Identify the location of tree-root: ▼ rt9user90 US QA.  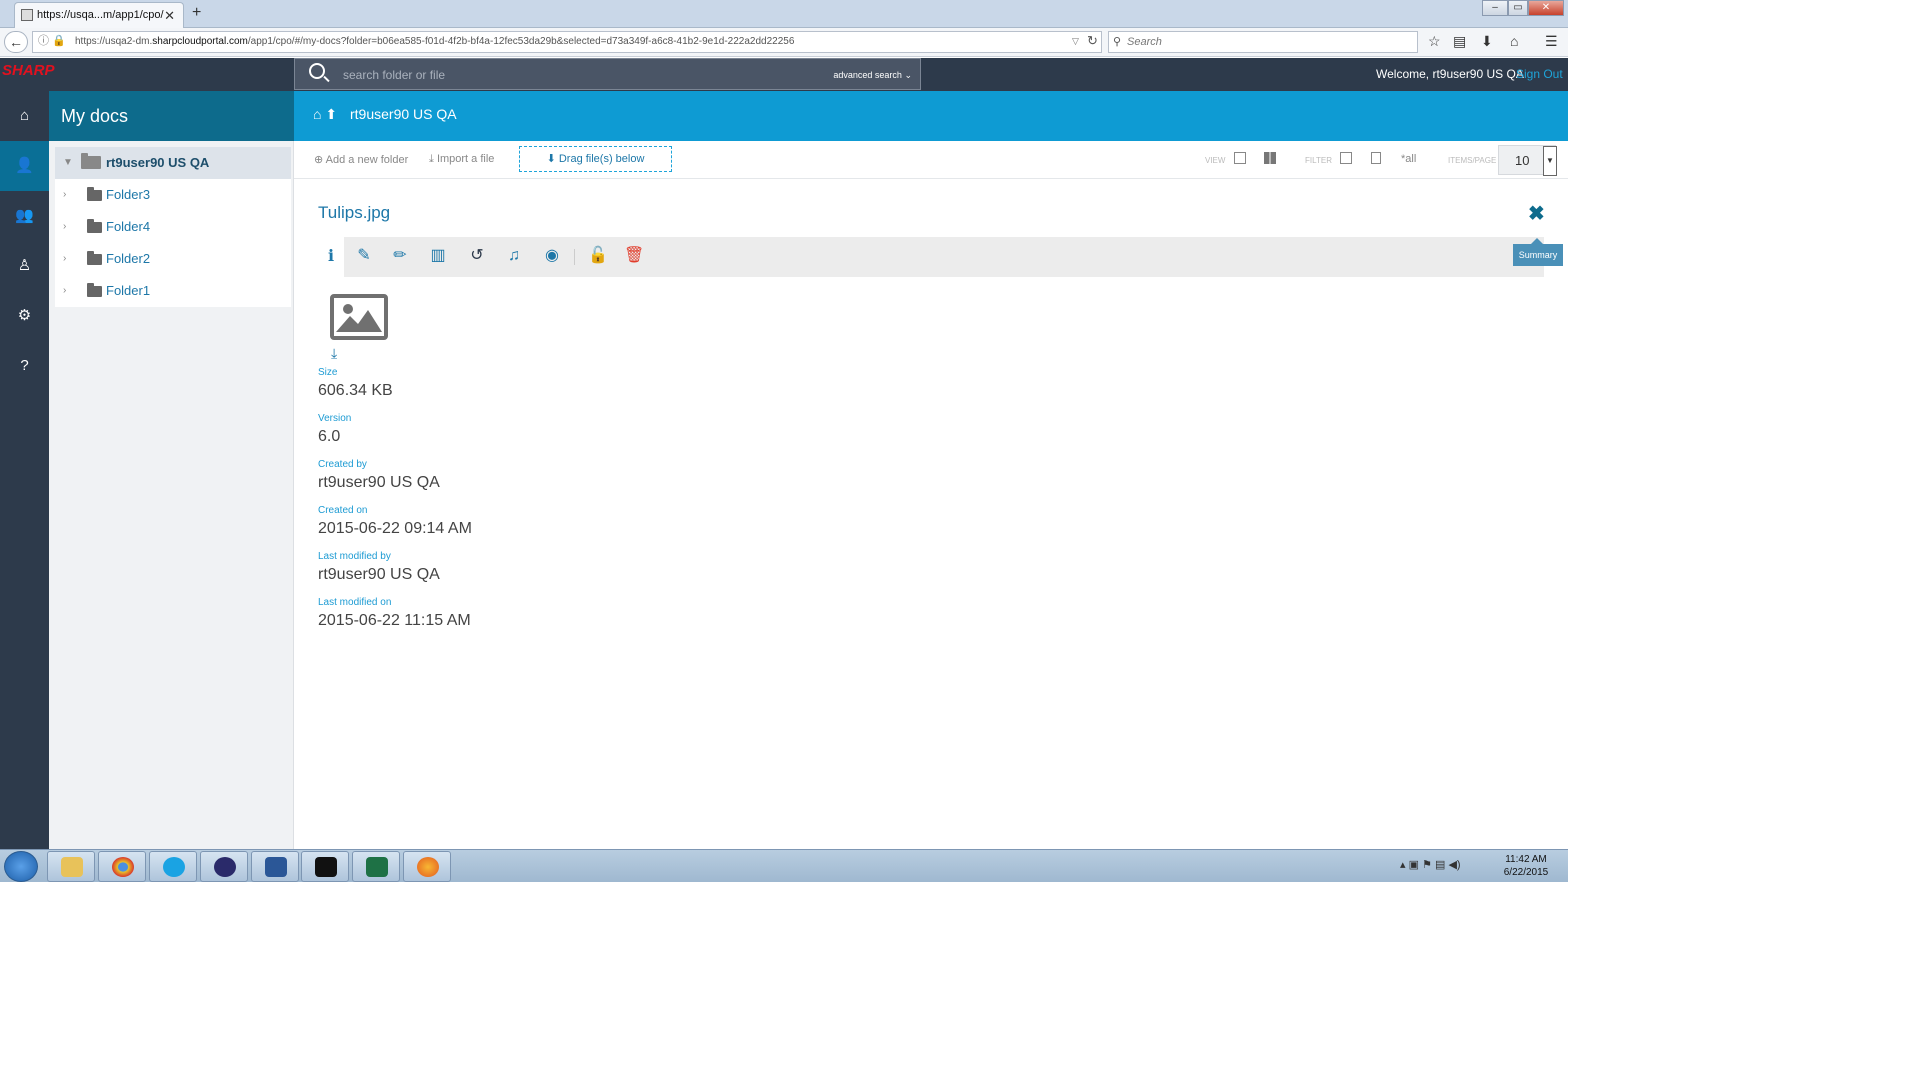
(173, 163).